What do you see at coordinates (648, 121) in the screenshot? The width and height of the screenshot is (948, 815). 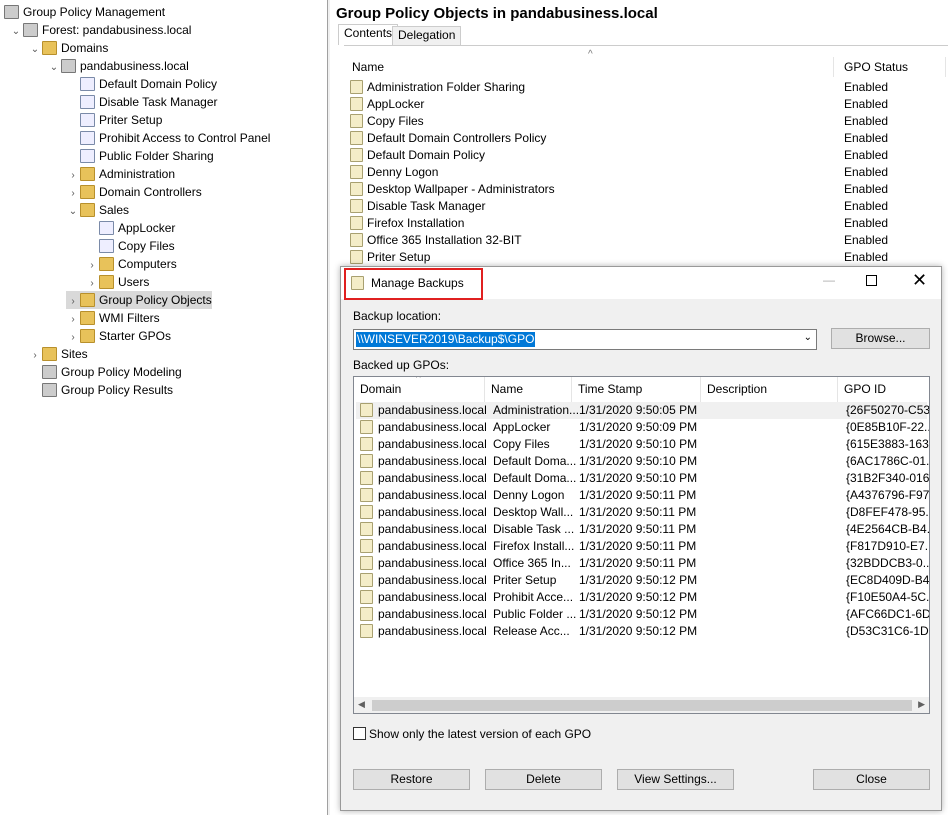 I see `gpo-row: Copy Files Enabled` at bounding box center [648, 121].